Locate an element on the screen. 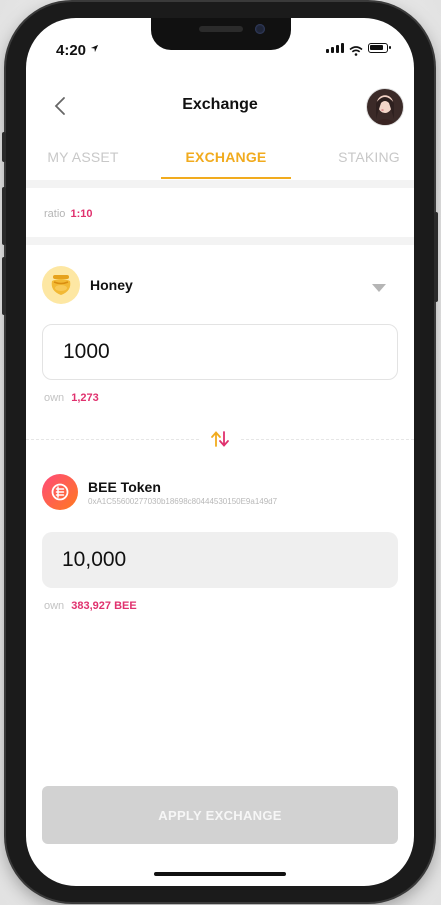 This screenshot has height=905, width=441. tab-exchange: EXCHANGE is located at coordinates (226, 161).